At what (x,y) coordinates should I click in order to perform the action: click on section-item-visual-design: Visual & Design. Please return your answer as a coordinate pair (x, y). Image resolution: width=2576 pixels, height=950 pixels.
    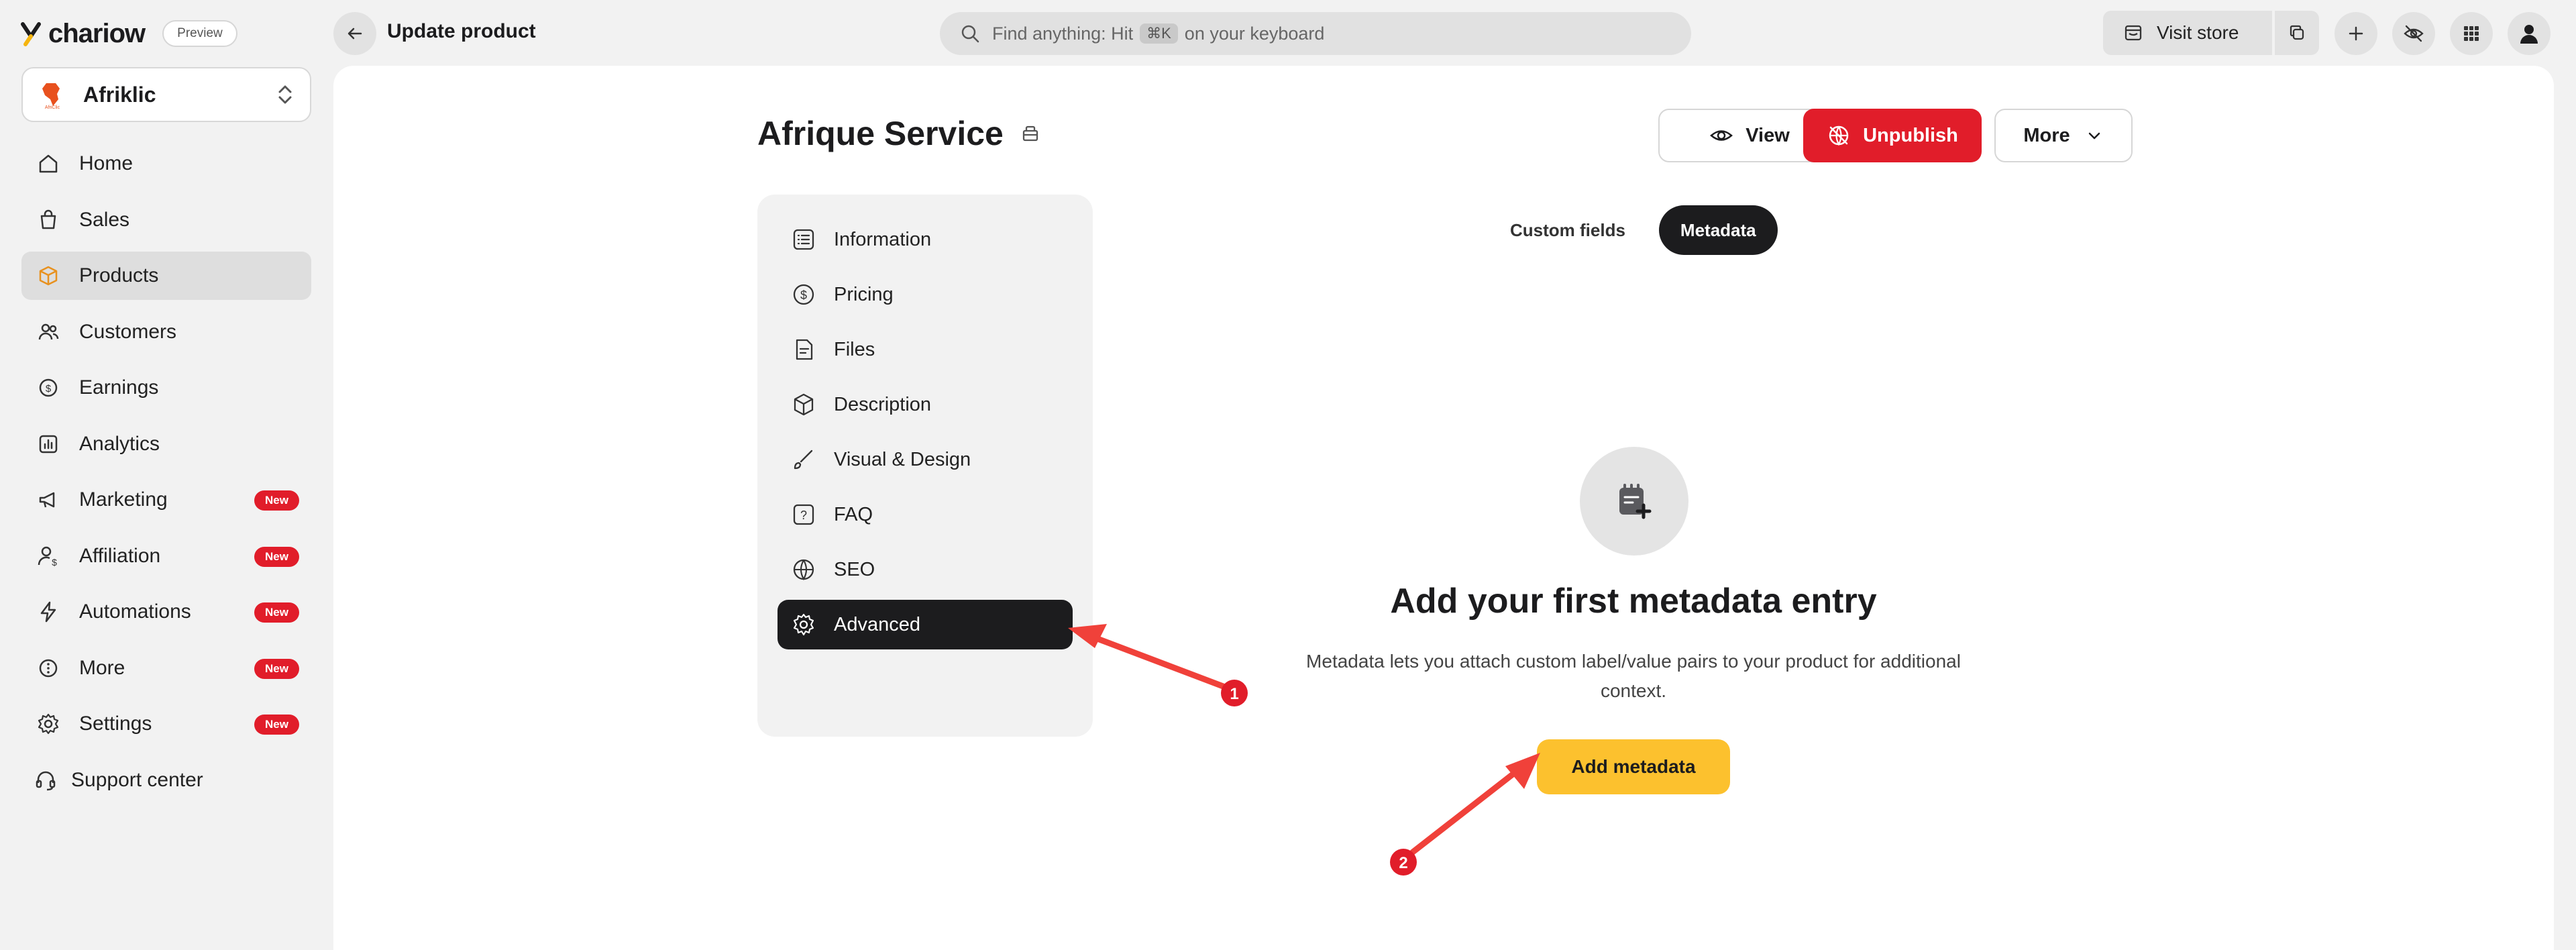
    Looking at the image, I should click on (925, 459).